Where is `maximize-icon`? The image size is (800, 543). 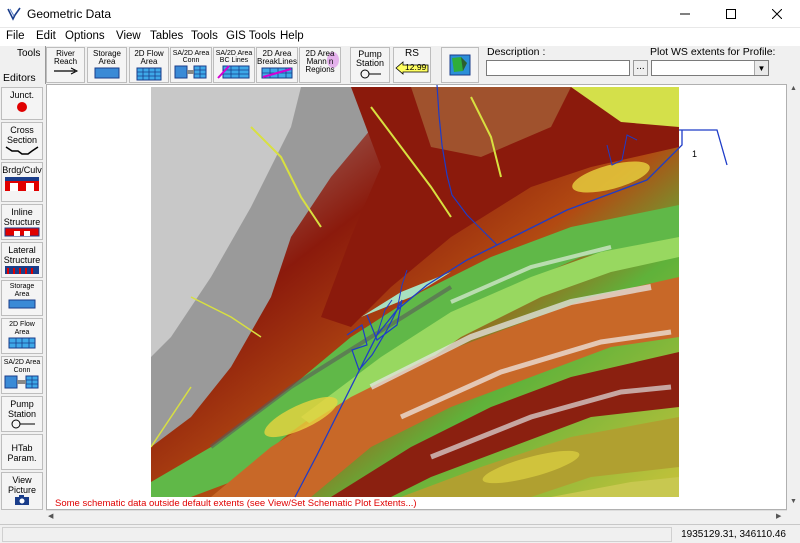 maximize-icon is located at coordinates (731, 14).